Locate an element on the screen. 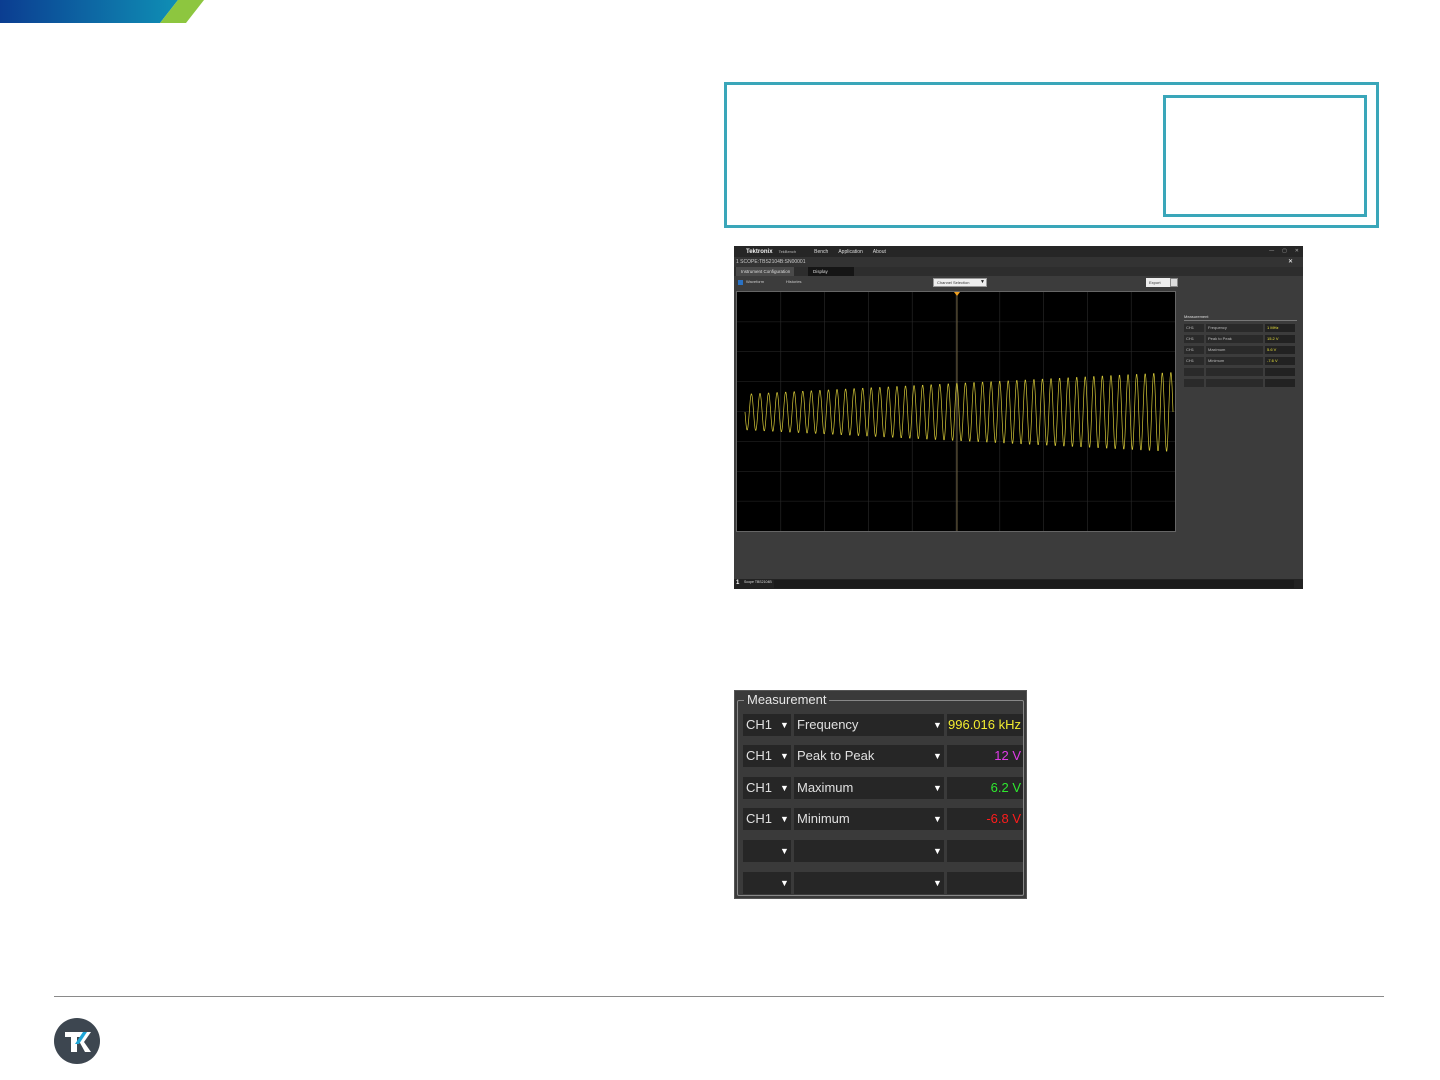  measurement-type-value: Minimum is located at coordinates (823, 818).